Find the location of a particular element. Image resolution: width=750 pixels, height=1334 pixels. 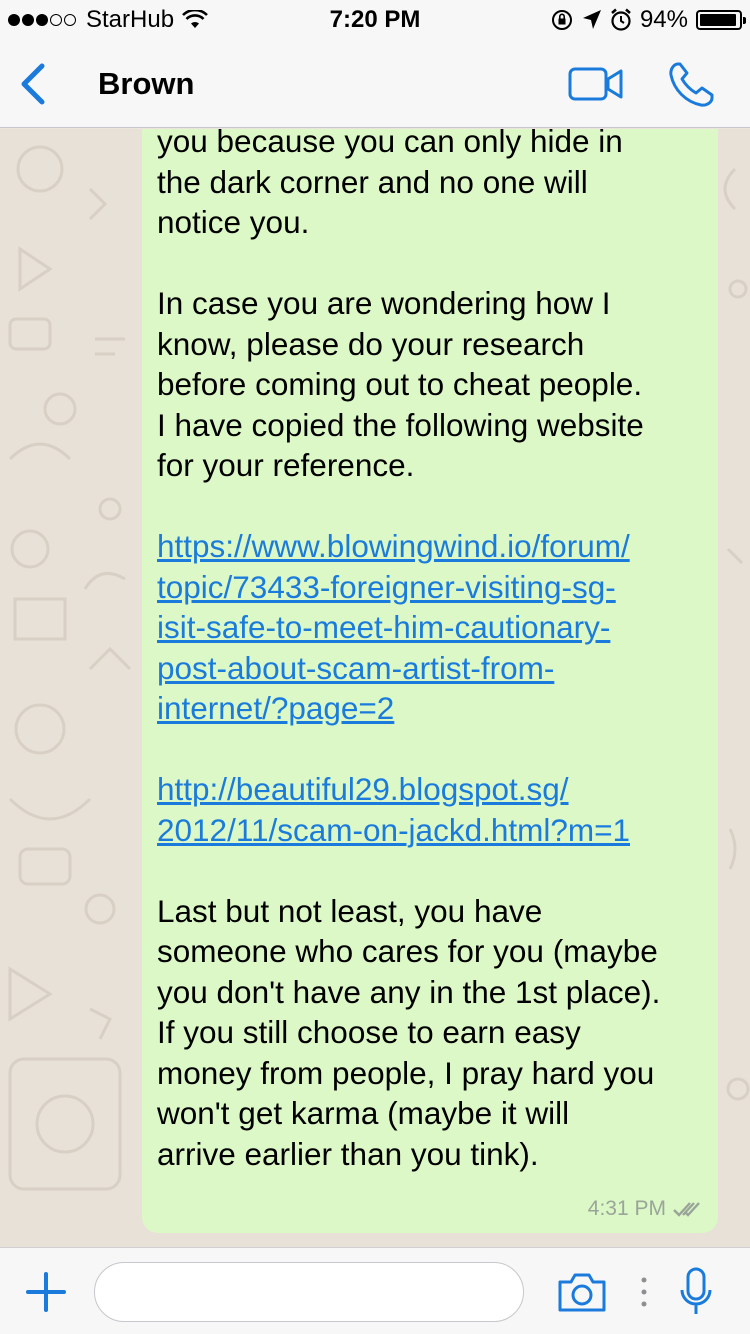

back-chevron-icon is located at coordinates (34, 84).